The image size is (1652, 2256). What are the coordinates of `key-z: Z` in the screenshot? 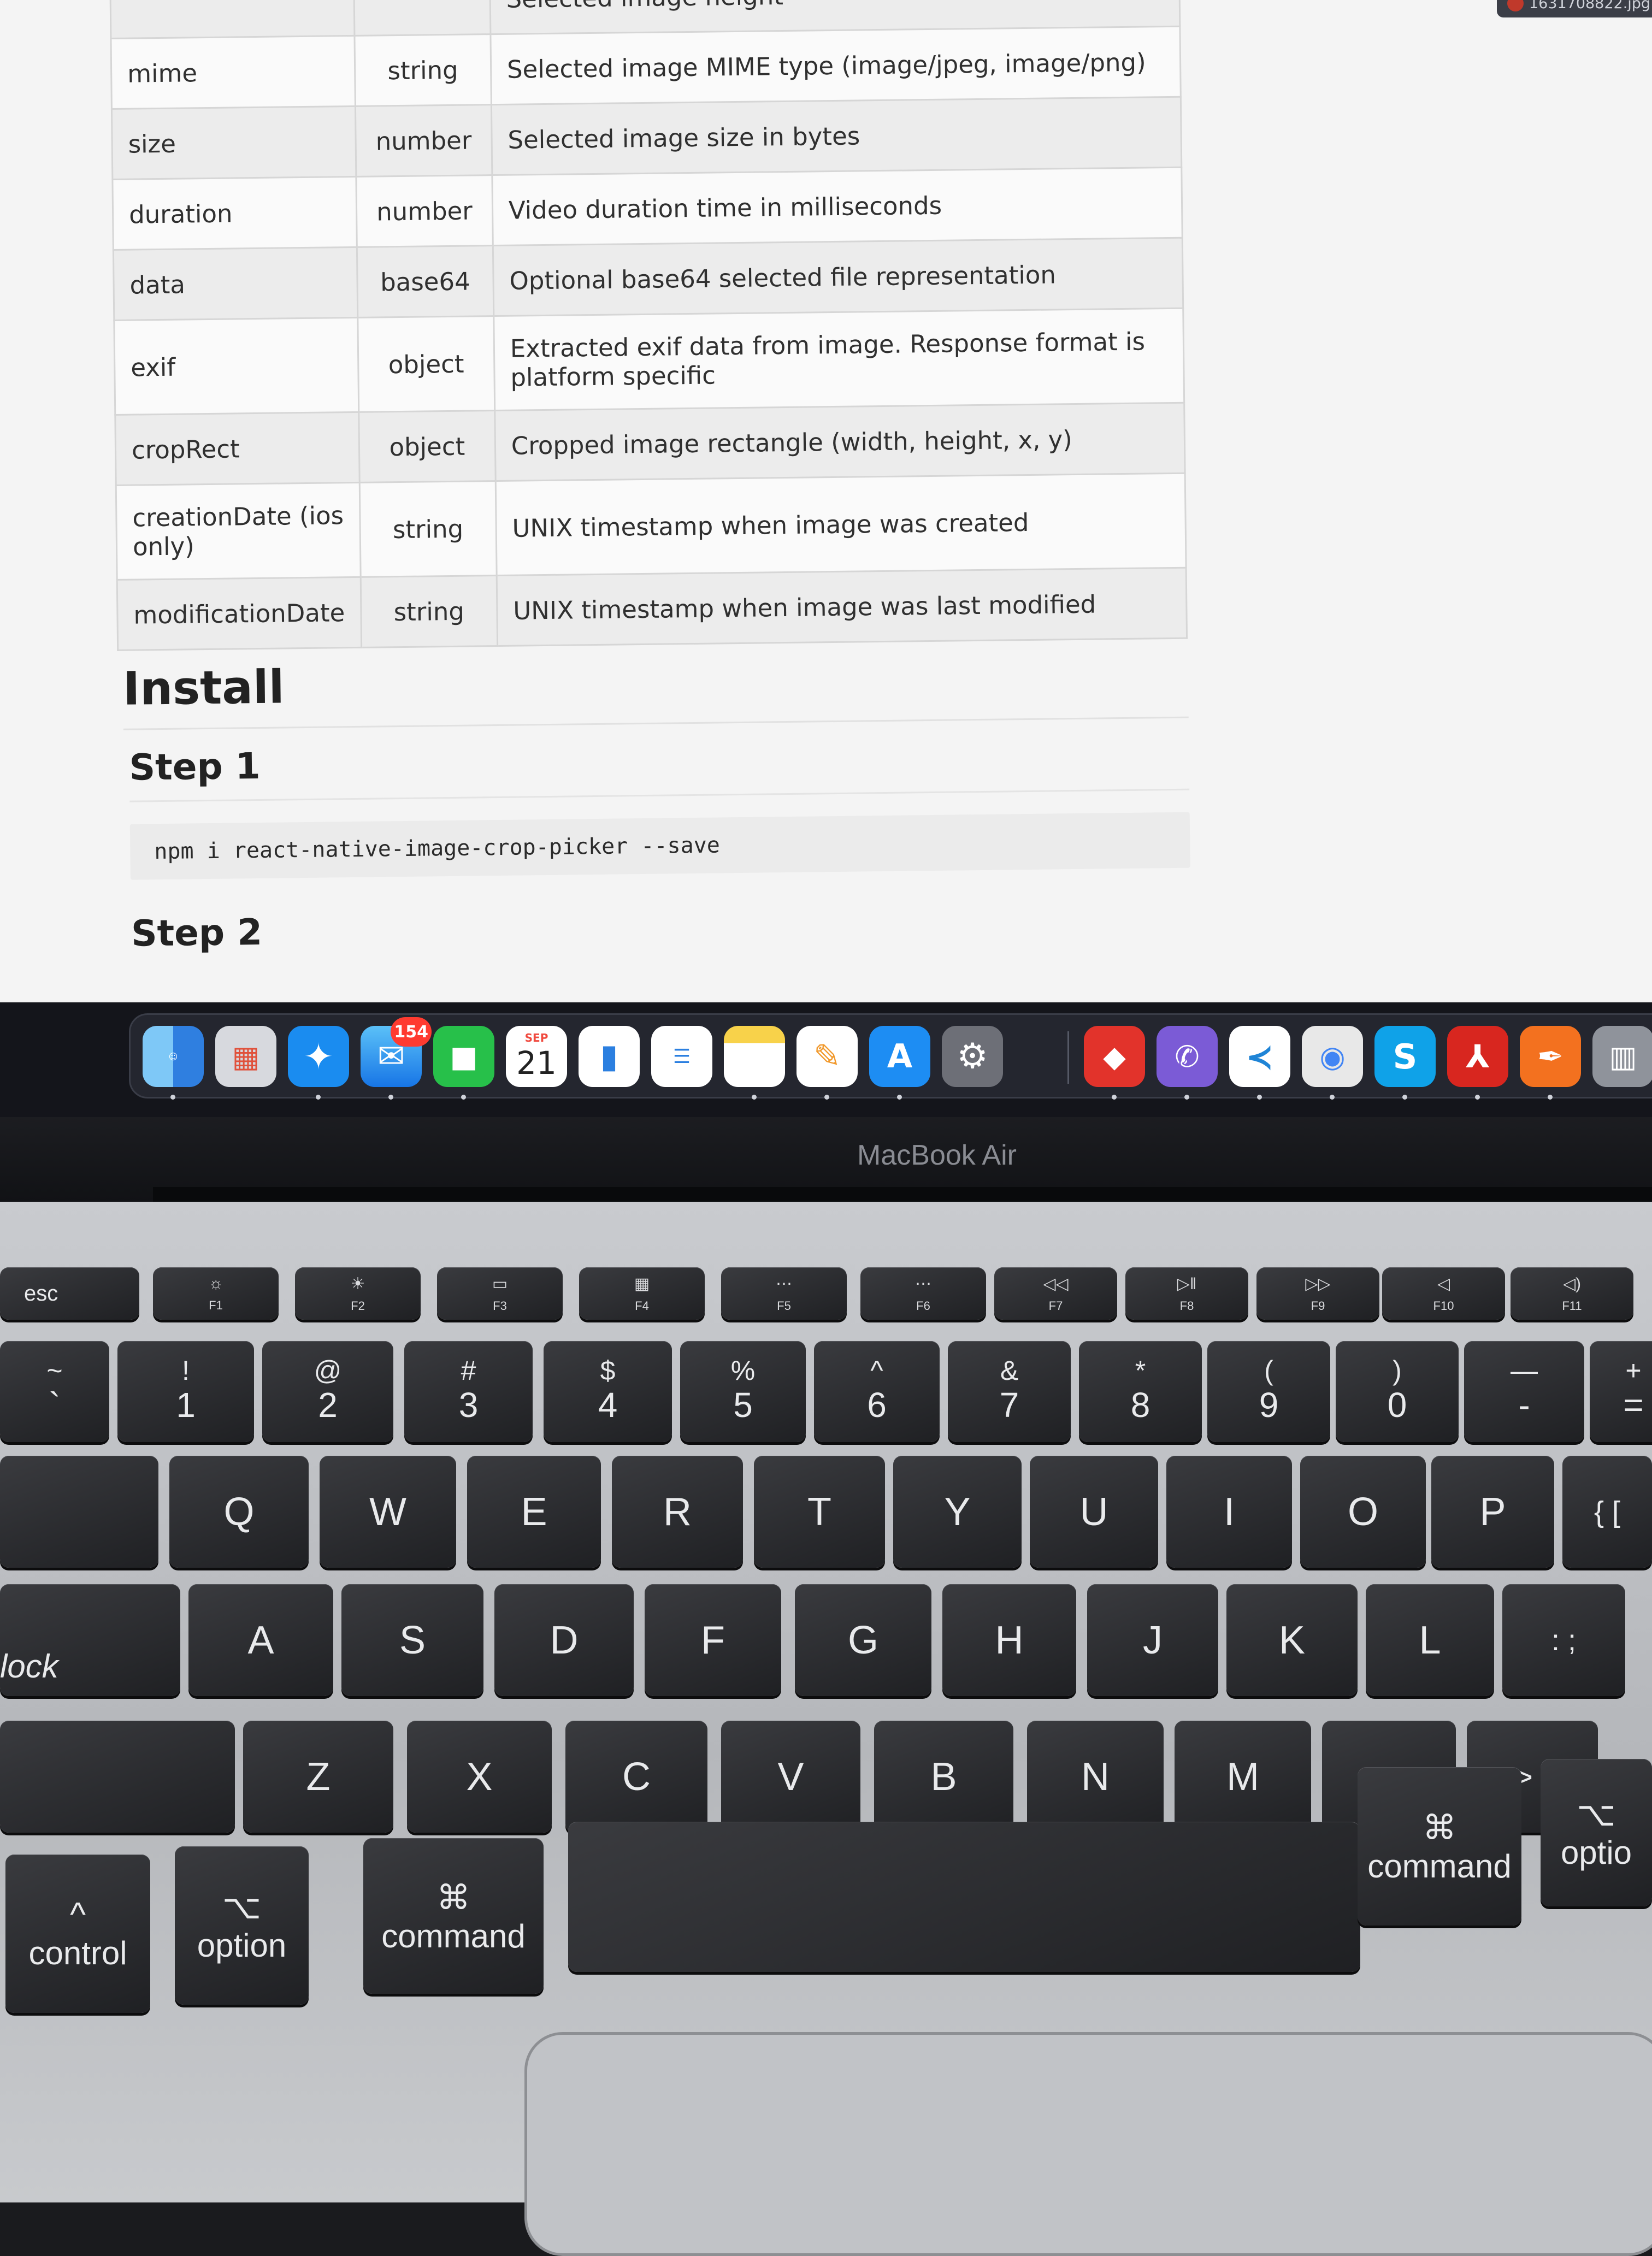 It's located at (318, 1777).